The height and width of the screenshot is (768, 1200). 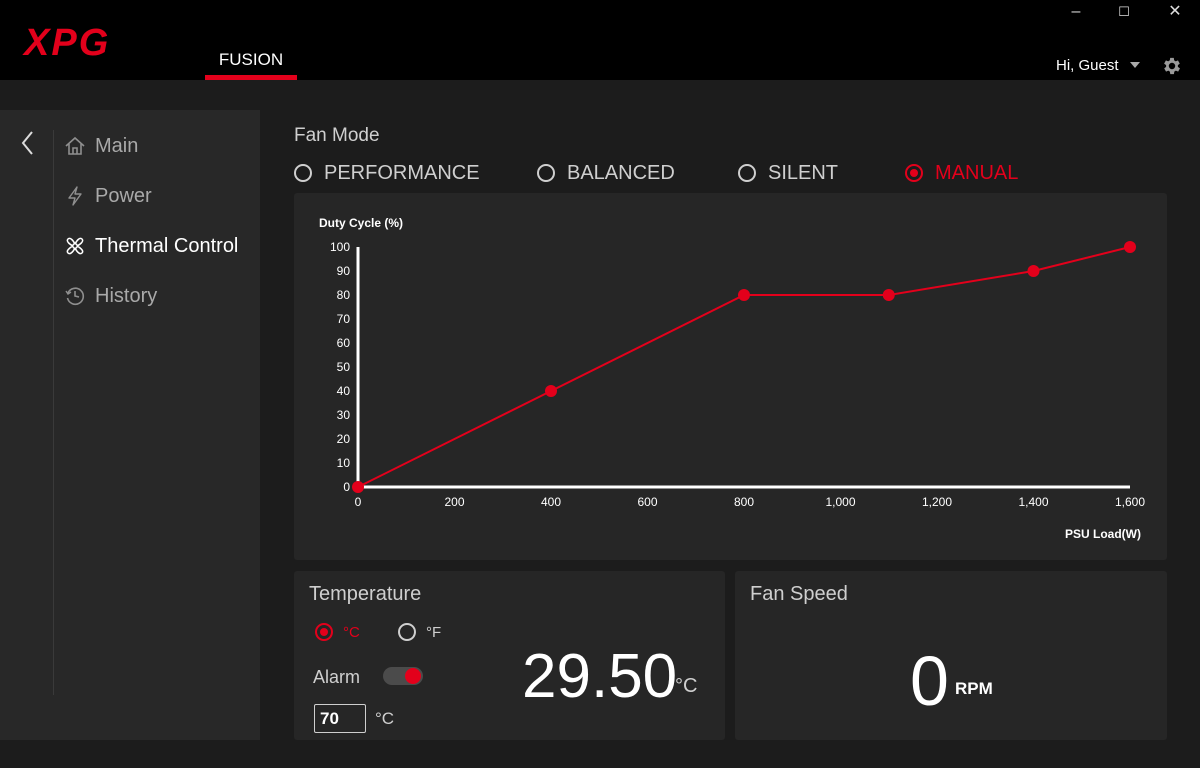 What do you see at coordinates (600, 676) in the screenshot?
I see `temperature-value: 29.50` at bounding box center [600, 676].